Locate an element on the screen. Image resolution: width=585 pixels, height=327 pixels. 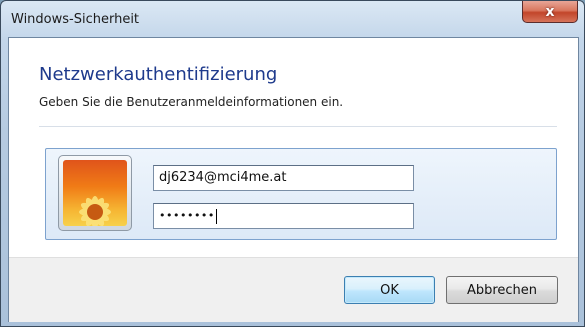
username-field: dj6234@mci4me.at is located at coordinates (283, 178).